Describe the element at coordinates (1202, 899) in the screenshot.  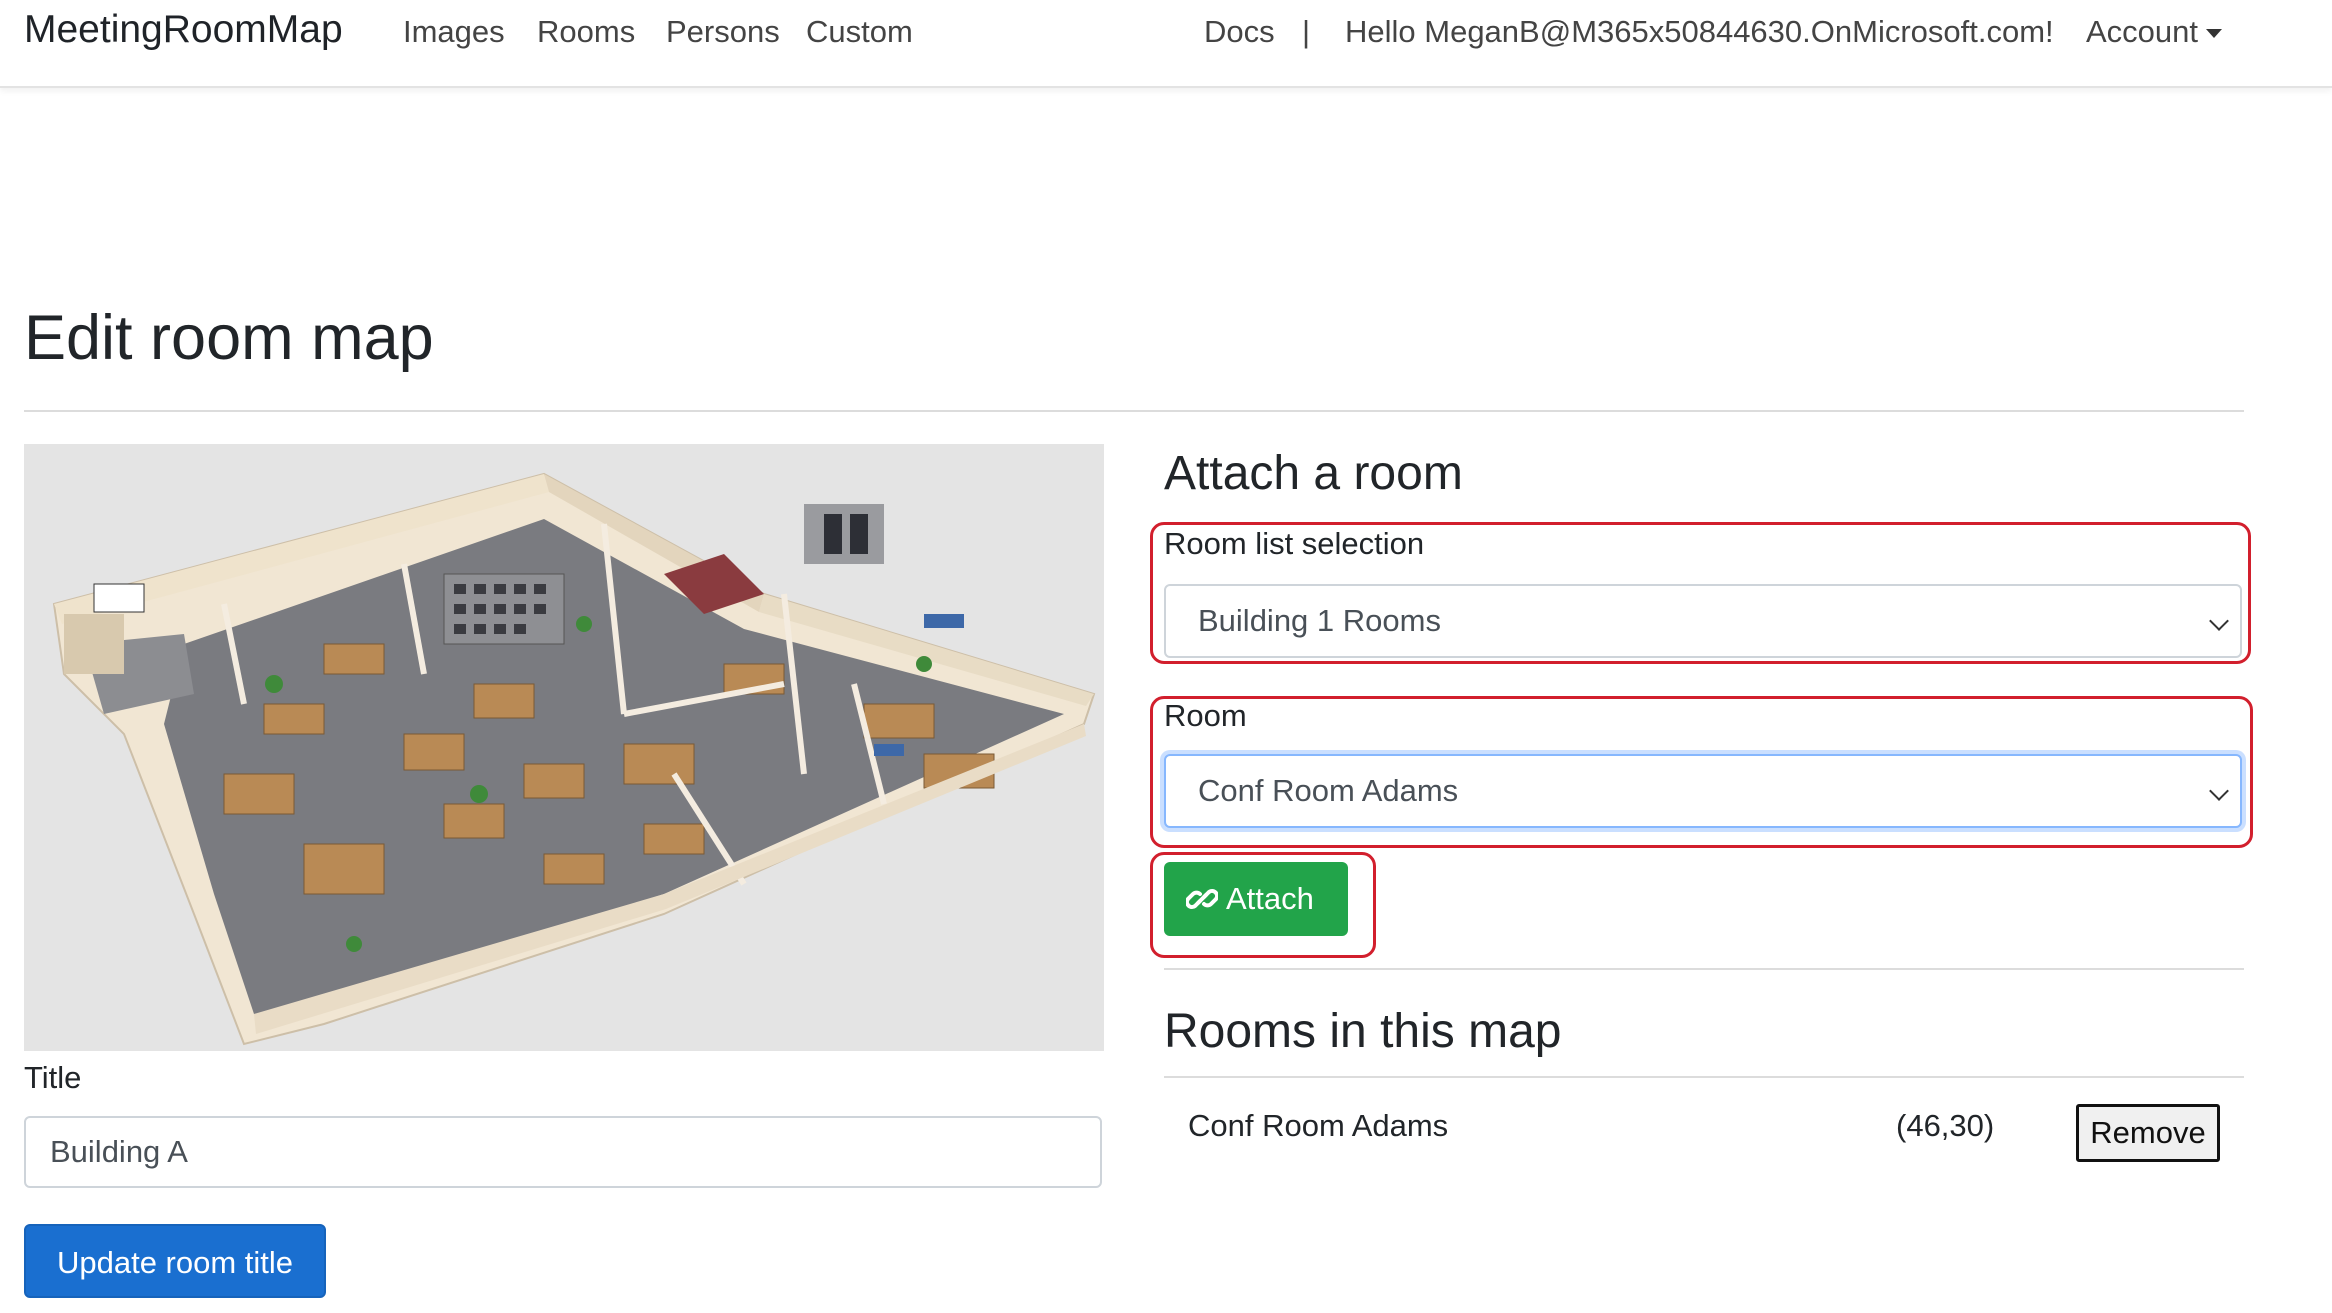
I see `link-icon` at that location.